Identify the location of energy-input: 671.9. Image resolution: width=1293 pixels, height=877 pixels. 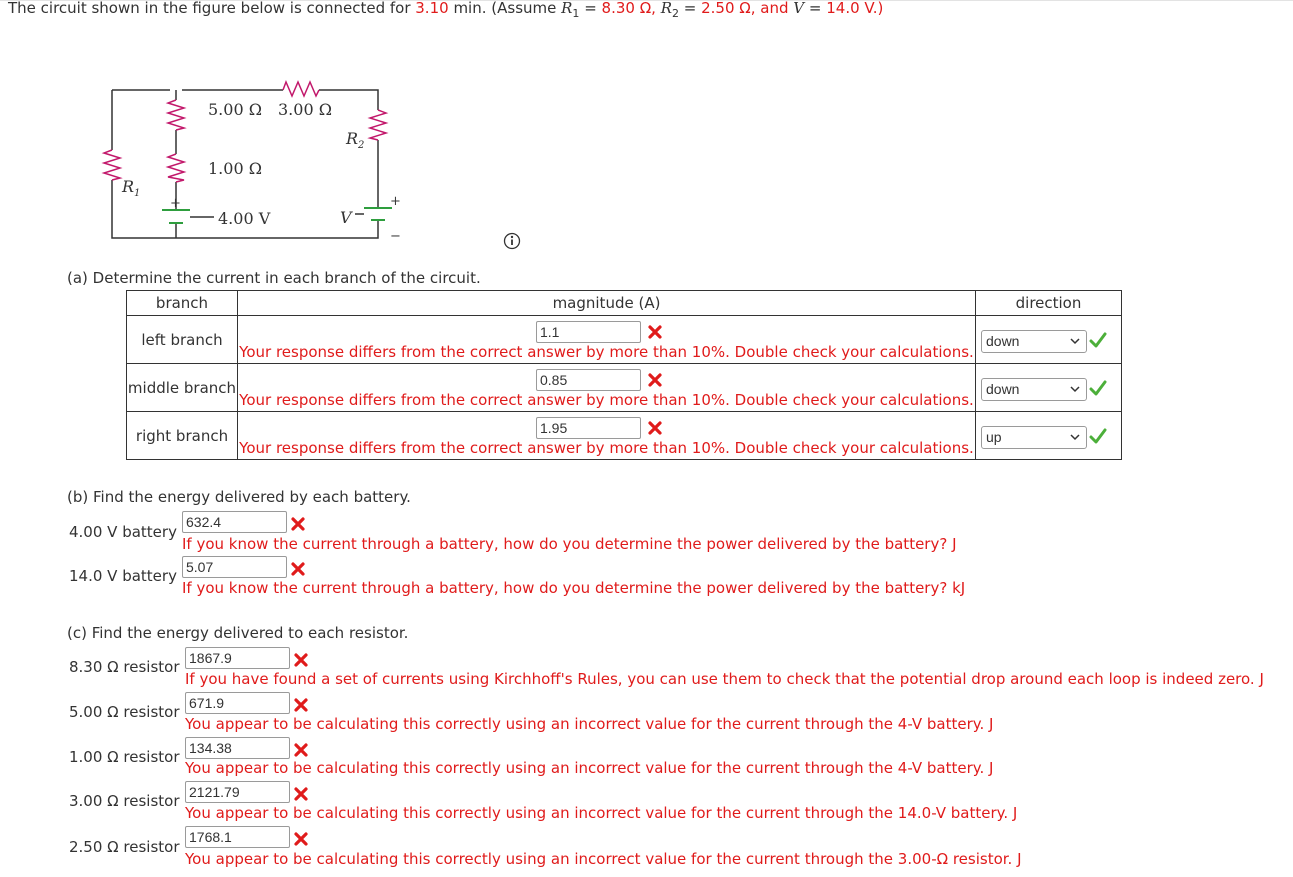
(237, 703).